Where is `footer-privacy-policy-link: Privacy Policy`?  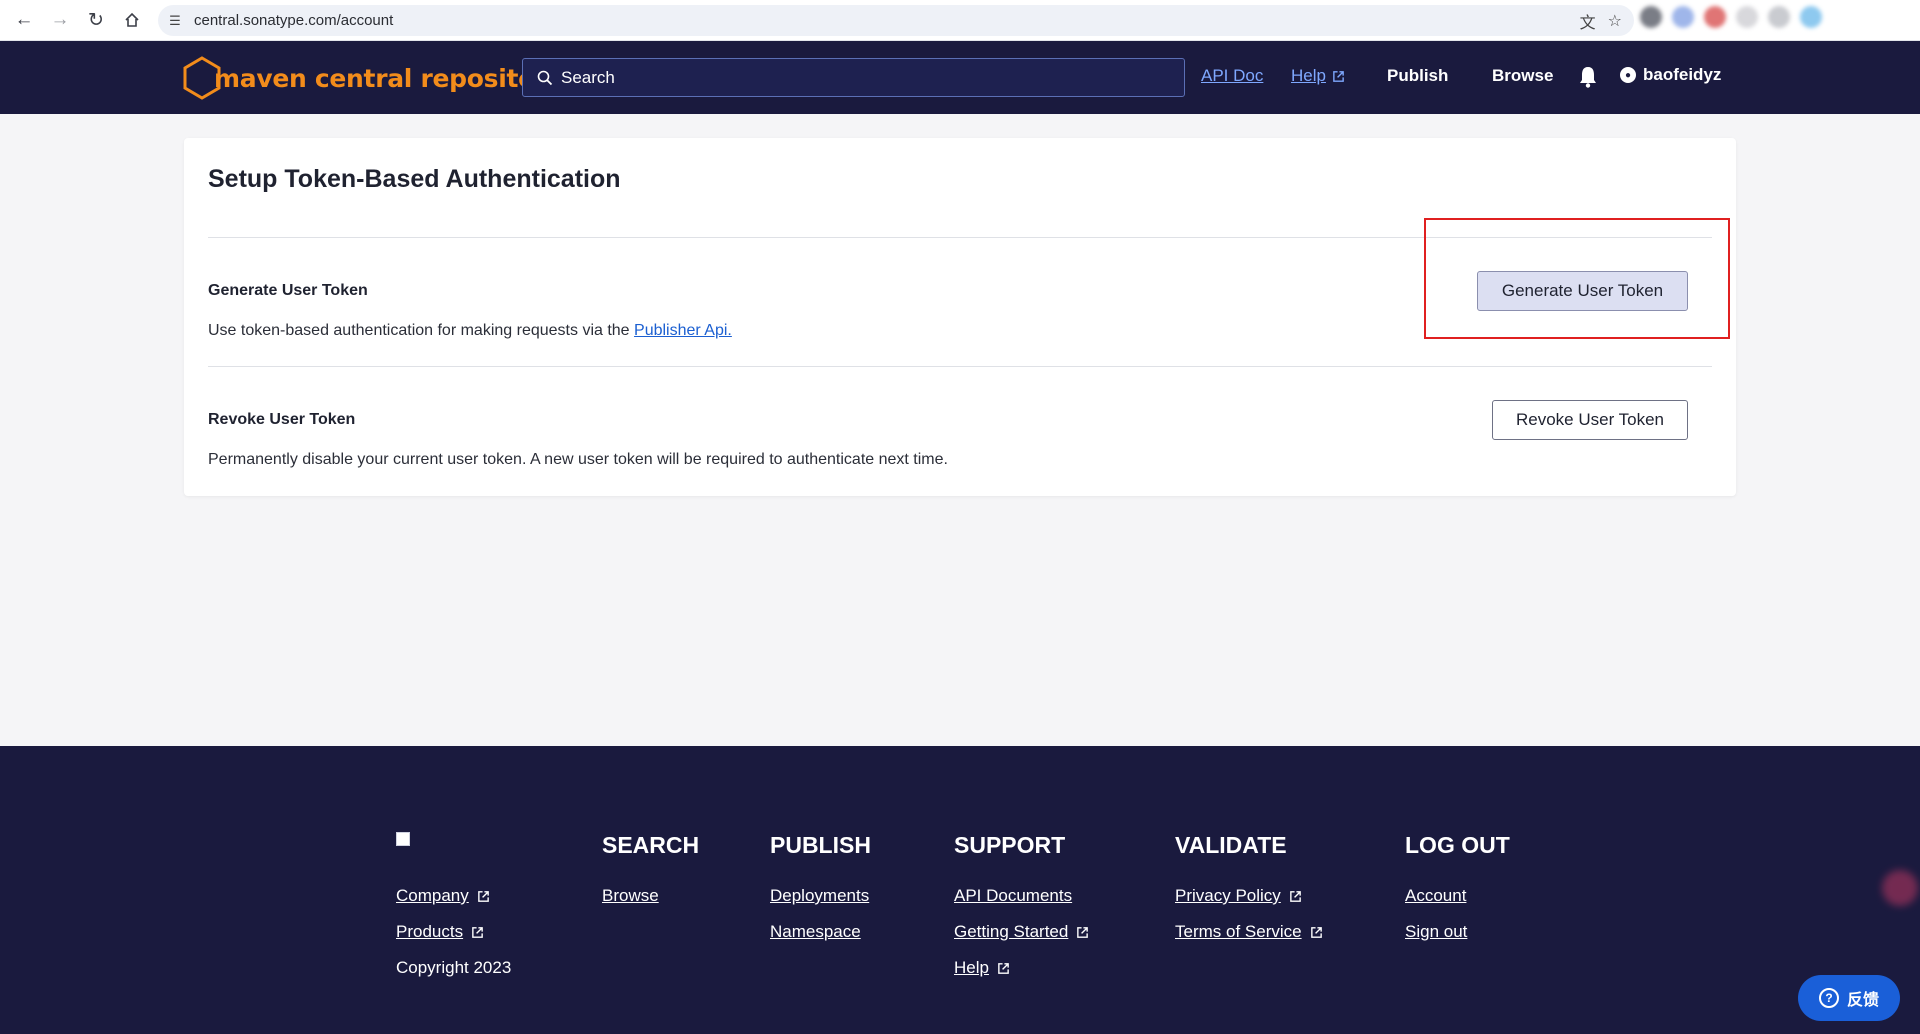
footer-privacy-policy-link: Privacy Policy is located at coordinates (1249, 896).